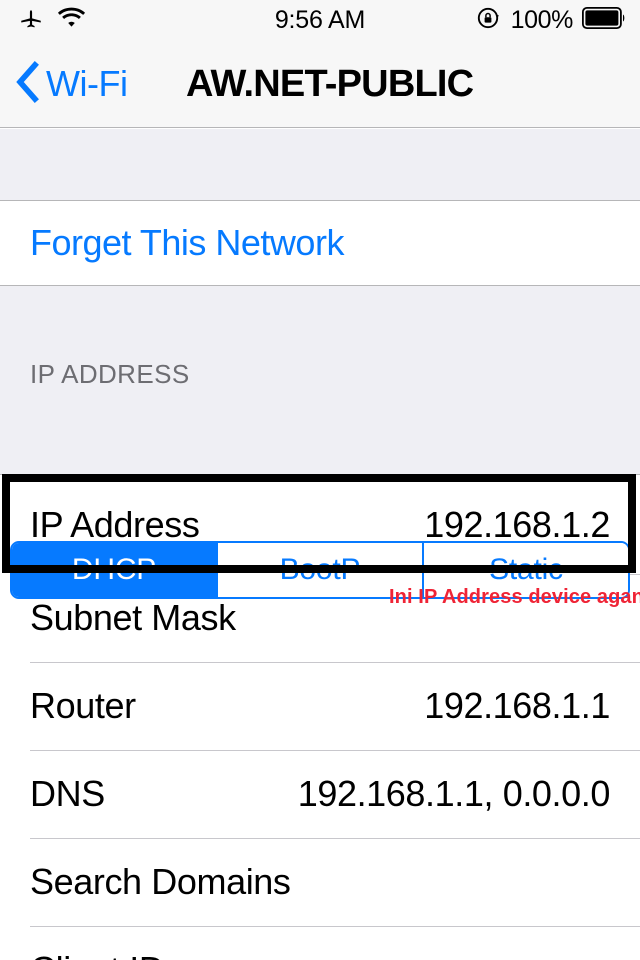 The image size is (640, 960). Describe the element at coordinates (187, 242) in the screenshot. I see `forget-this-network-label: Forget This Network` at that location.